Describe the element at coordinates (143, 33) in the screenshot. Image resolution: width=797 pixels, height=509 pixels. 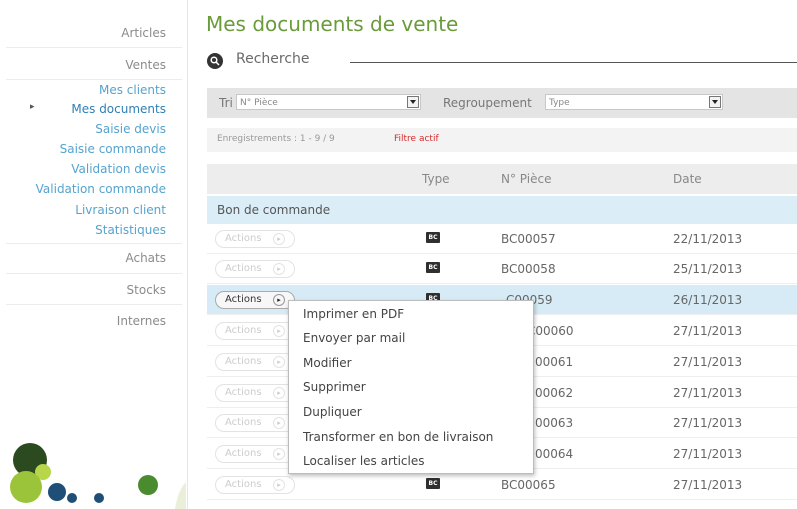
I see `sidebar-item-articles: Articles` at that location.